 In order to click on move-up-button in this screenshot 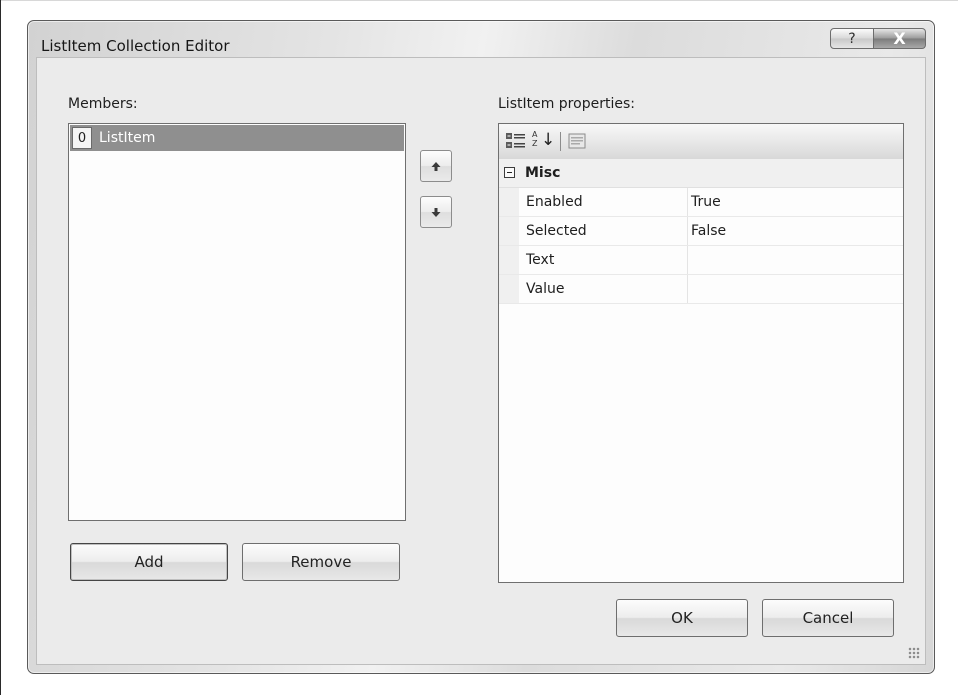, I will do `click(436, 166)`.